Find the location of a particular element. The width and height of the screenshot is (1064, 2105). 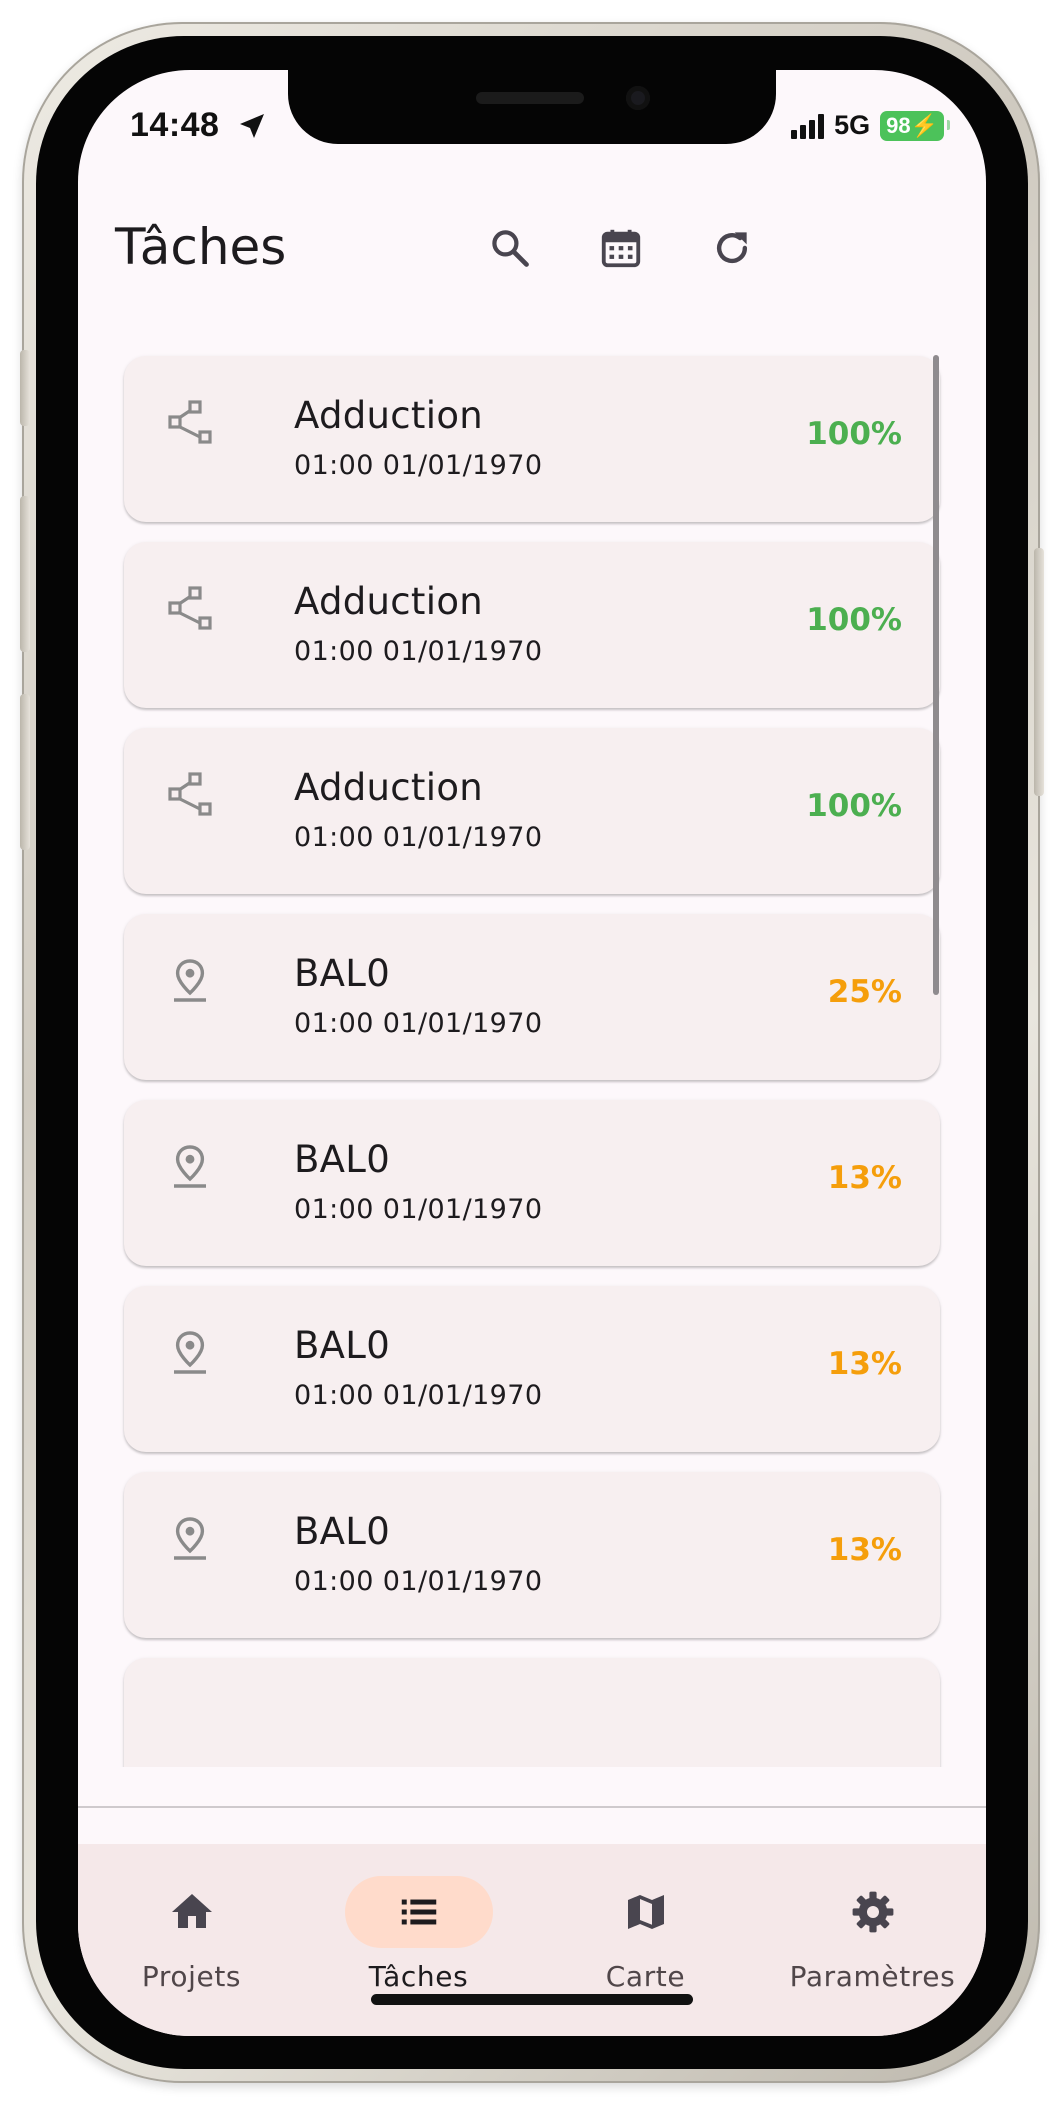

charging-bolt-icon: ⚡ is located at coordinates (924, 125).